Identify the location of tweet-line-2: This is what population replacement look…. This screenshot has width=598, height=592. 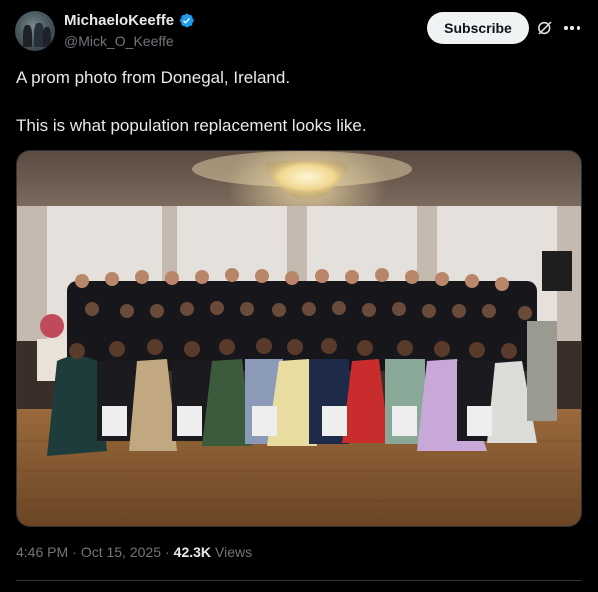
(191, 125).